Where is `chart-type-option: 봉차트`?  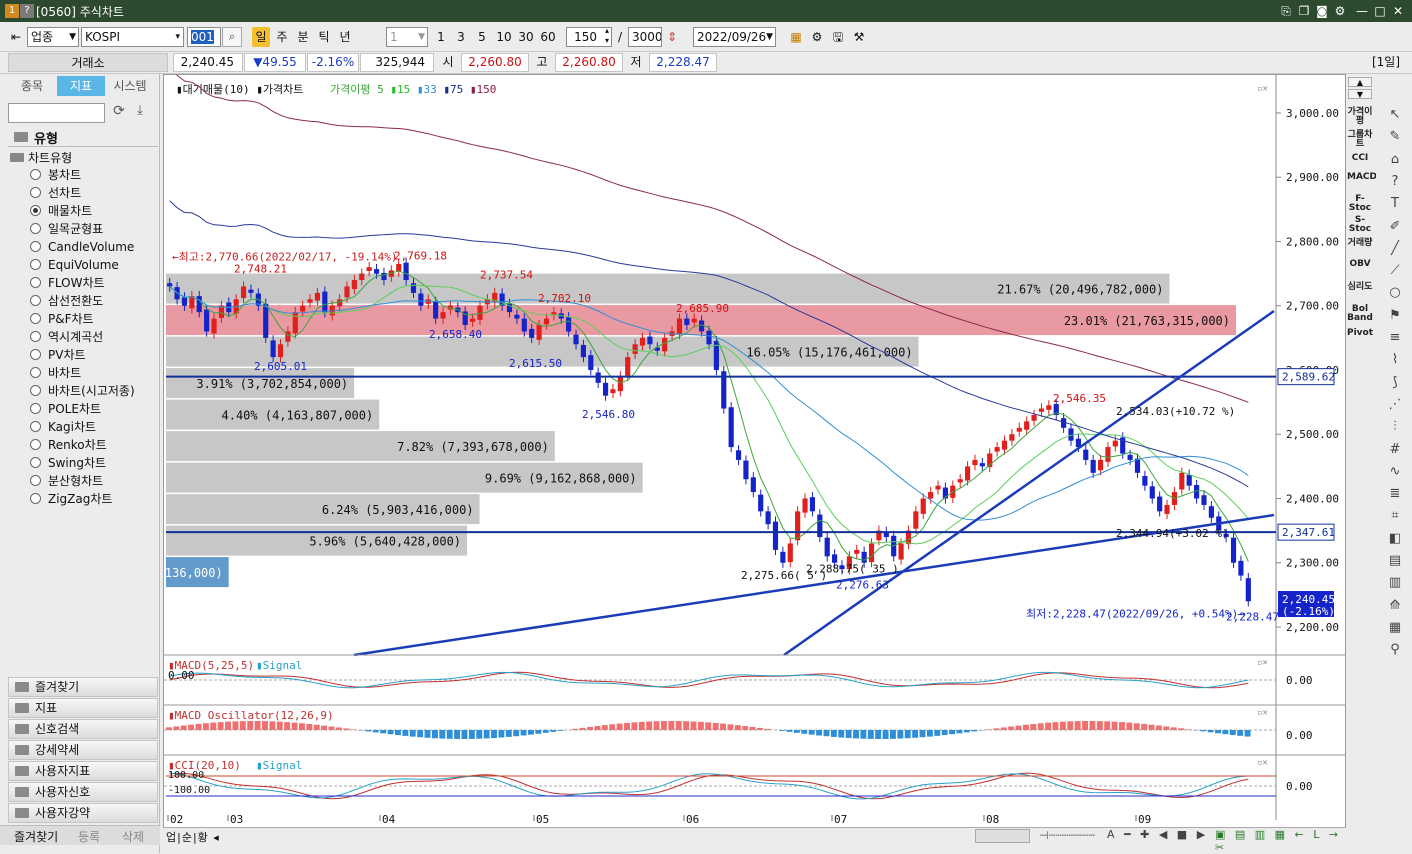 chart-type-option: 봉차트 is located at coordinates (55, 175).